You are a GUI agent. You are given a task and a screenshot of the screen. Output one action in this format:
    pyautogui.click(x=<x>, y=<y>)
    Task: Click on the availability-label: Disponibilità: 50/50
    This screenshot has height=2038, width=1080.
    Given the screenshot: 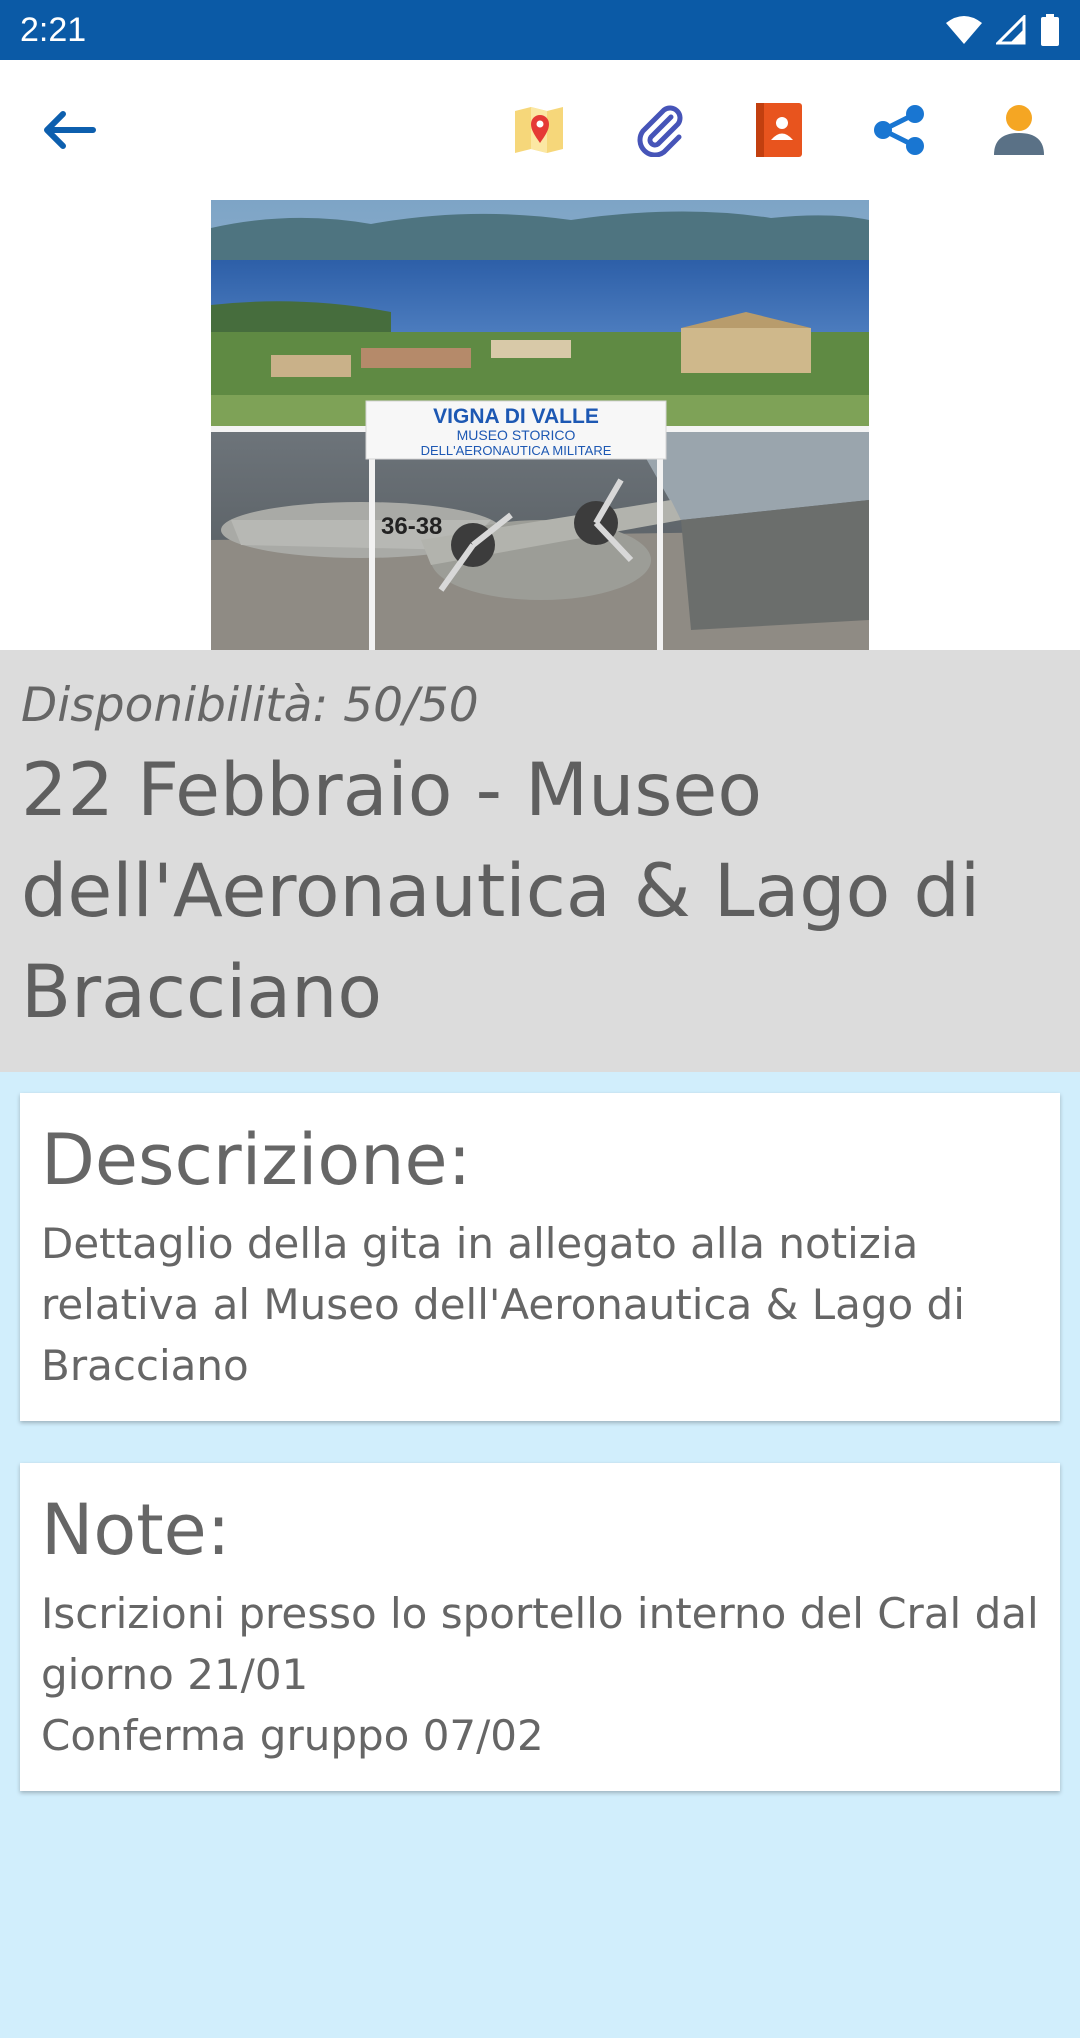 What is the action you would take?
    pyautogui.click(x=250, y=705)
    